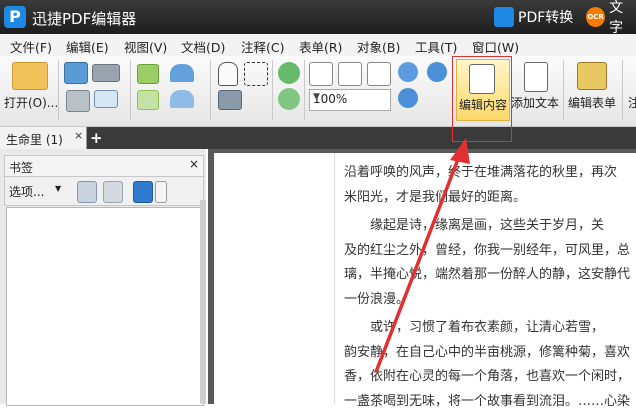 The height and width of the screenshot is (414, 636). I want to click on menu-tools: 工具(T), so click(436, 46).